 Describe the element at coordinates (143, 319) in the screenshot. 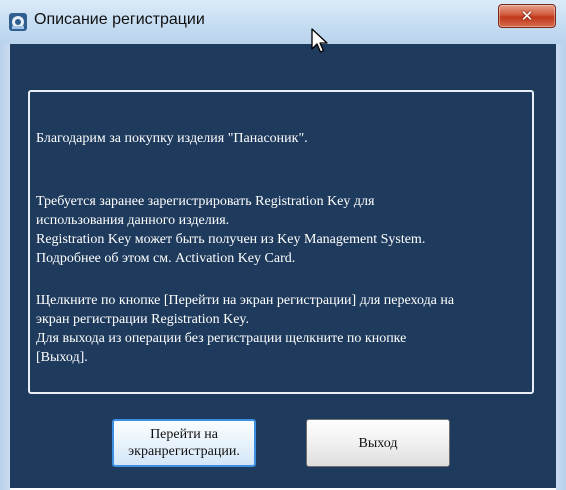

I see `message-line: экран регистрации Registration Key.` at that location.